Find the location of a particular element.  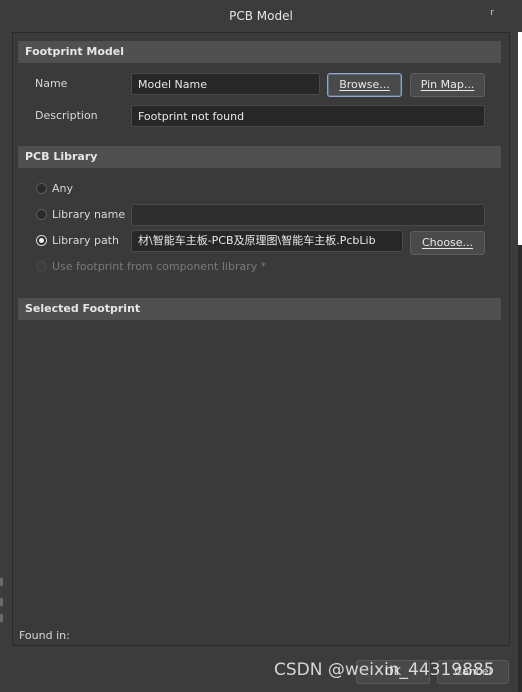

radio-any-button is located at coordinates (41, 188).